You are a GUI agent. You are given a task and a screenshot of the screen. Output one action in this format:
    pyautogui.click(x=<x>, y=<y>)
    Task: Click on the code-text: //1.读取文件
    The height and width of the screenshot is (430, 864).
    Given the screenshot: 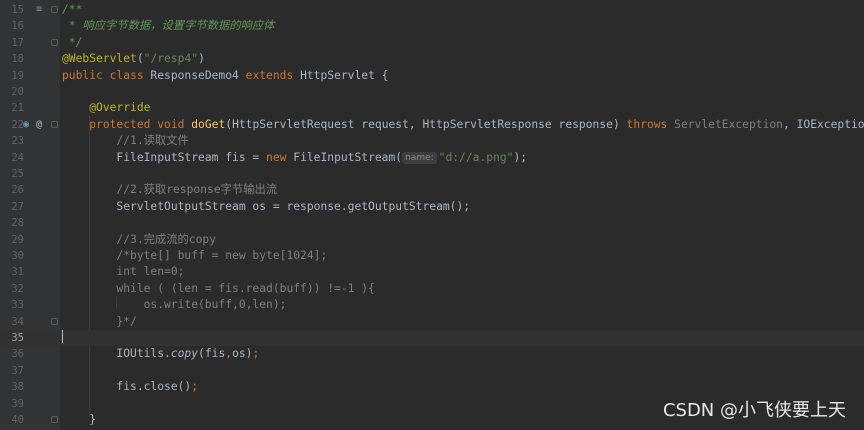 What is the action you would take?
    pyautogui.click(x=125, y=141)
    